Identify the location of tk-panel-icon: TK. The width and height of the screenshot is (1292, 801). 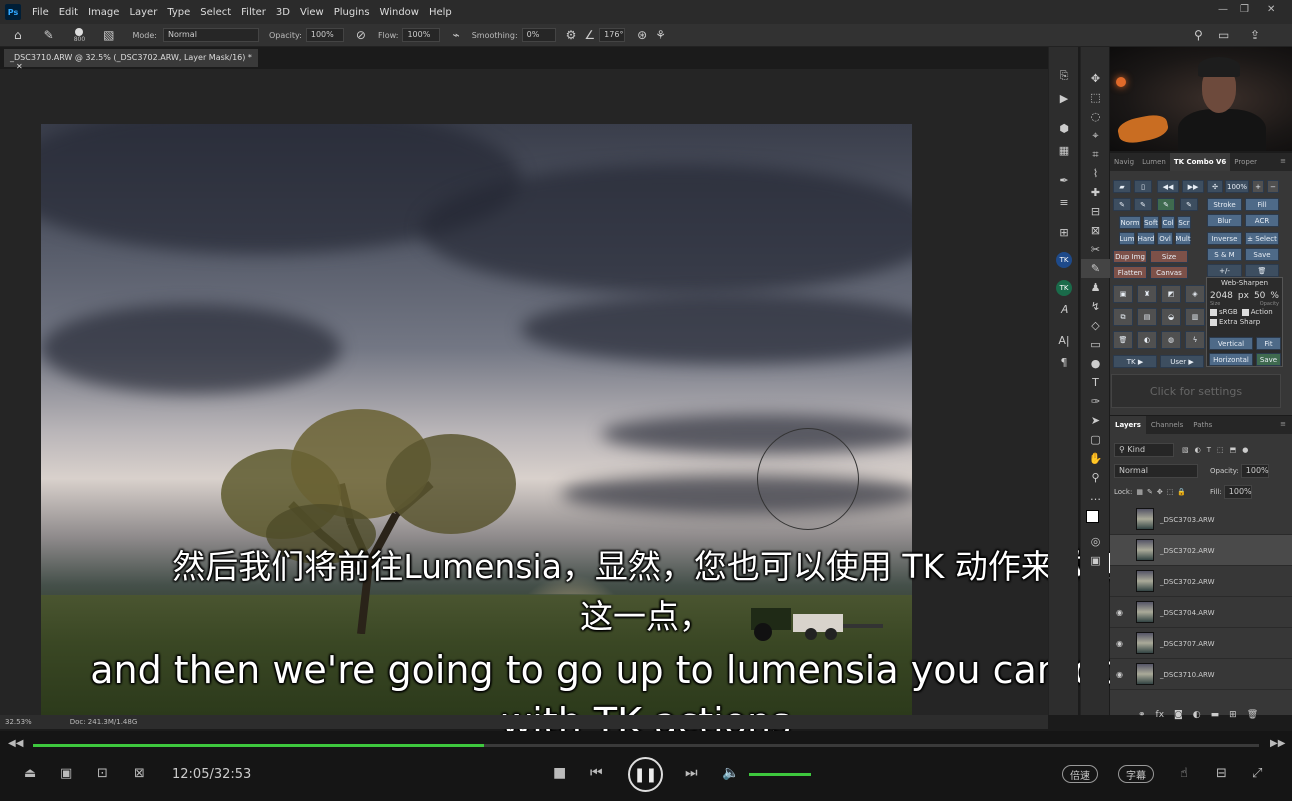
(1064, 260).